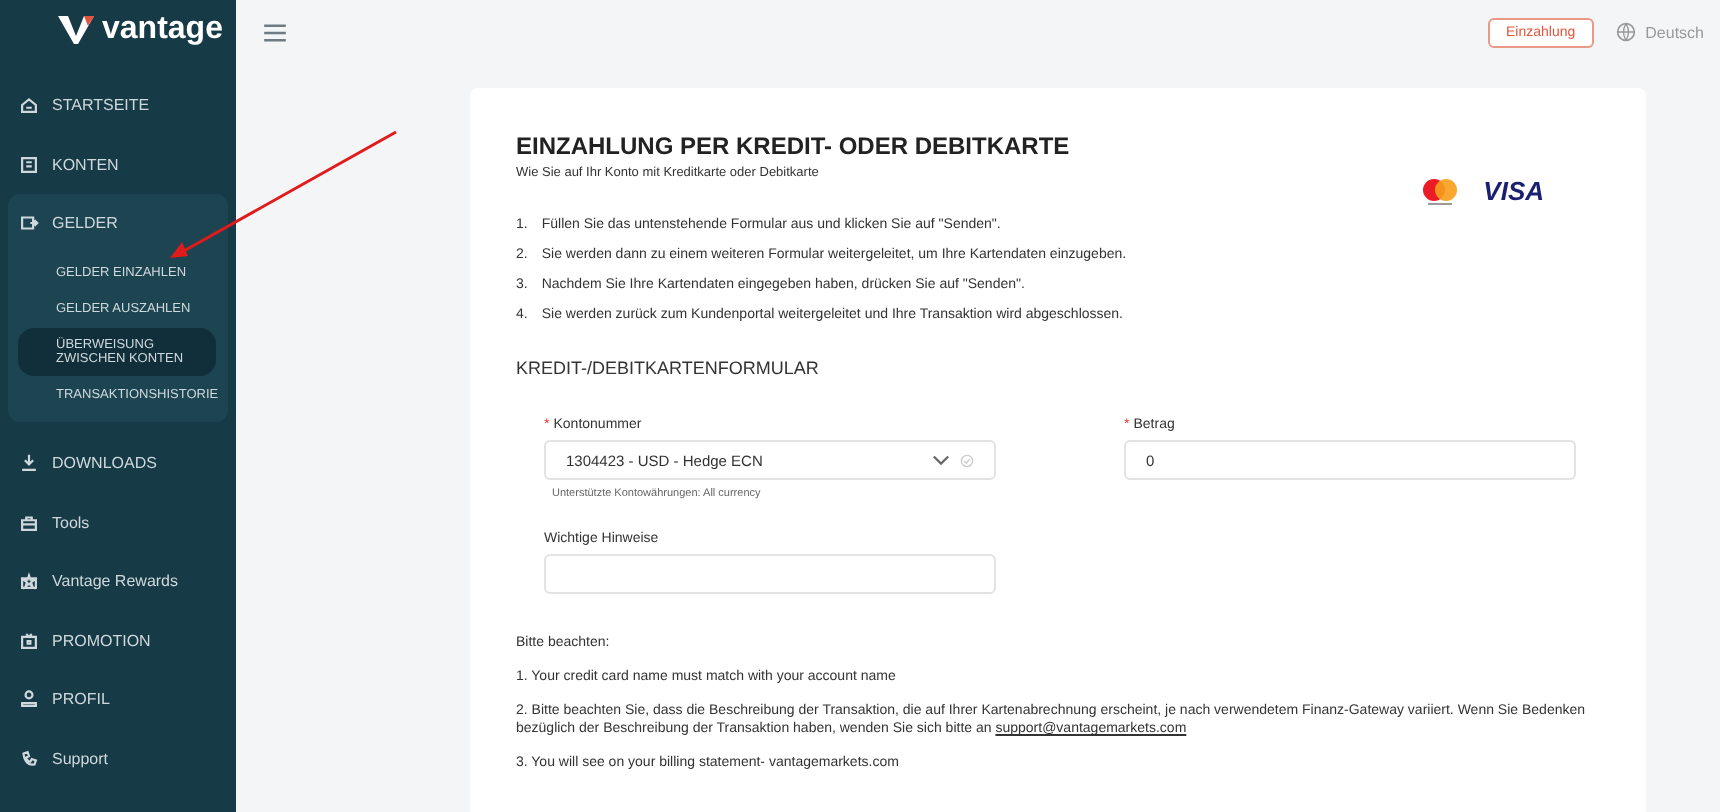 The height and width of the screenshot is (812, 1720). What do you see at coordinates (118, 223) in the screenshot?
I see `nav-item: GELDER` at bounding box center [118, 223].